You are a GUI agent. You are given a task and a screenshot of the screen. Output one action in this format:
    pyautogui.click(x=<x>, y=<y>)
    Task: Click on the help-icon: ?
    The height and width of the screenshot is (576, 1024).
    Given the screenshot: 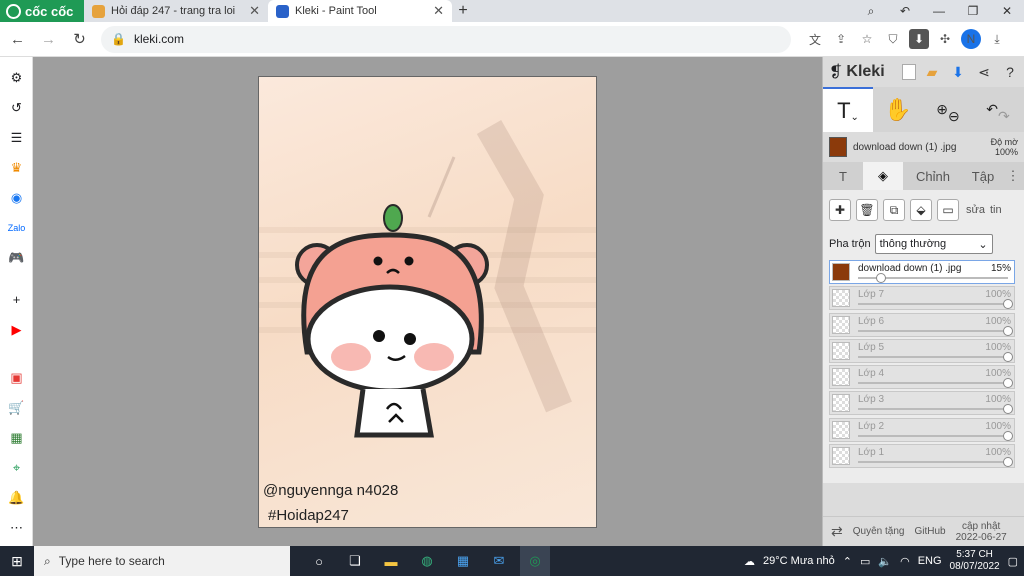 What is the action you would take?
    pyautogui.click(x=1010, y=72)
    